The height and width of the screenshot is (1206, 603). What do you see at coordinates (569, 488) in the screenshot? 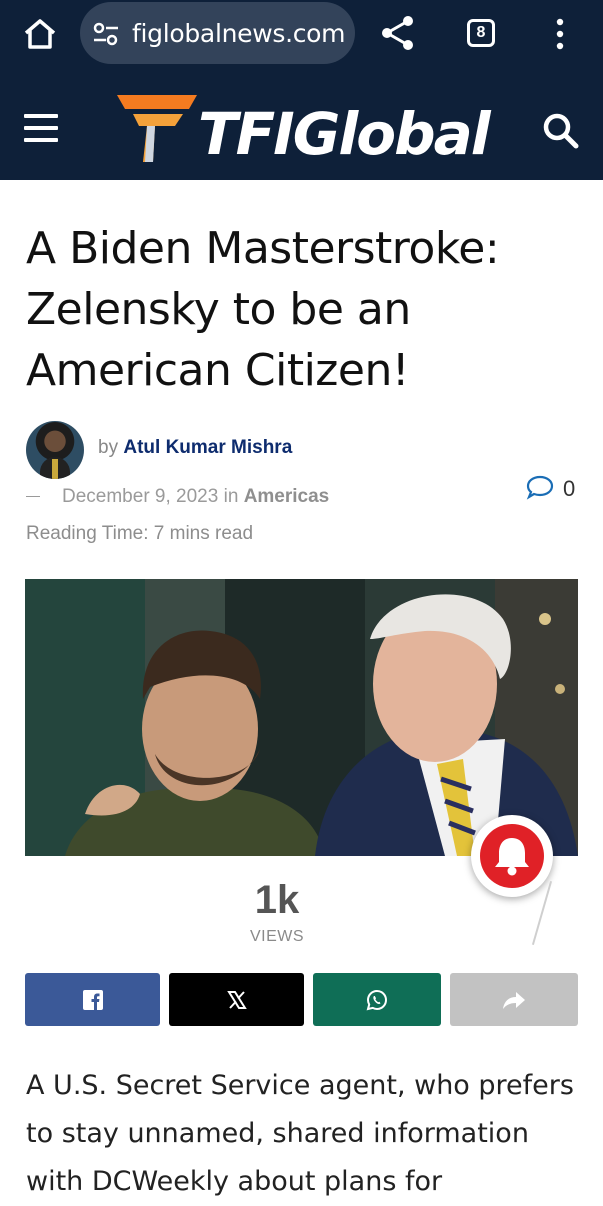
I see `comment-count: 0` at bounding box center [569, 488].